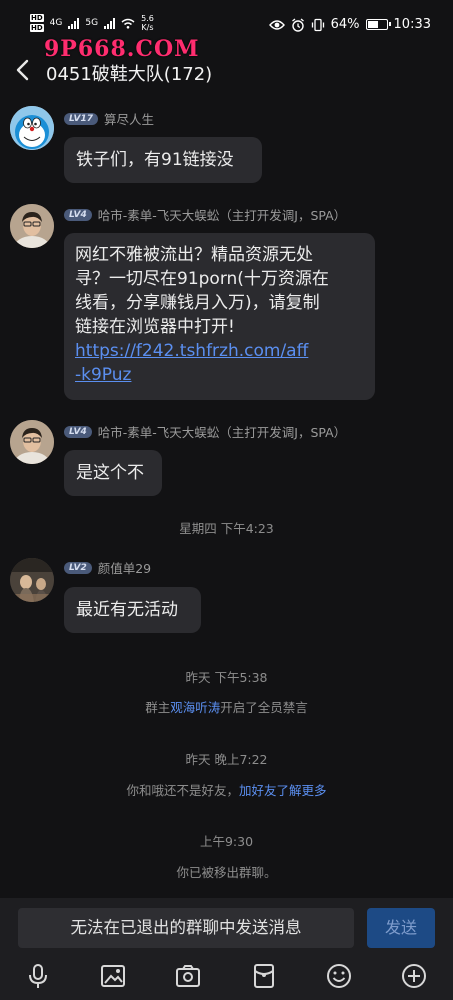 This screenshot has width=453, height=1000. I want to click on status-left: HD HD 4G 5G 5.6 K/s, so click(92, 23).